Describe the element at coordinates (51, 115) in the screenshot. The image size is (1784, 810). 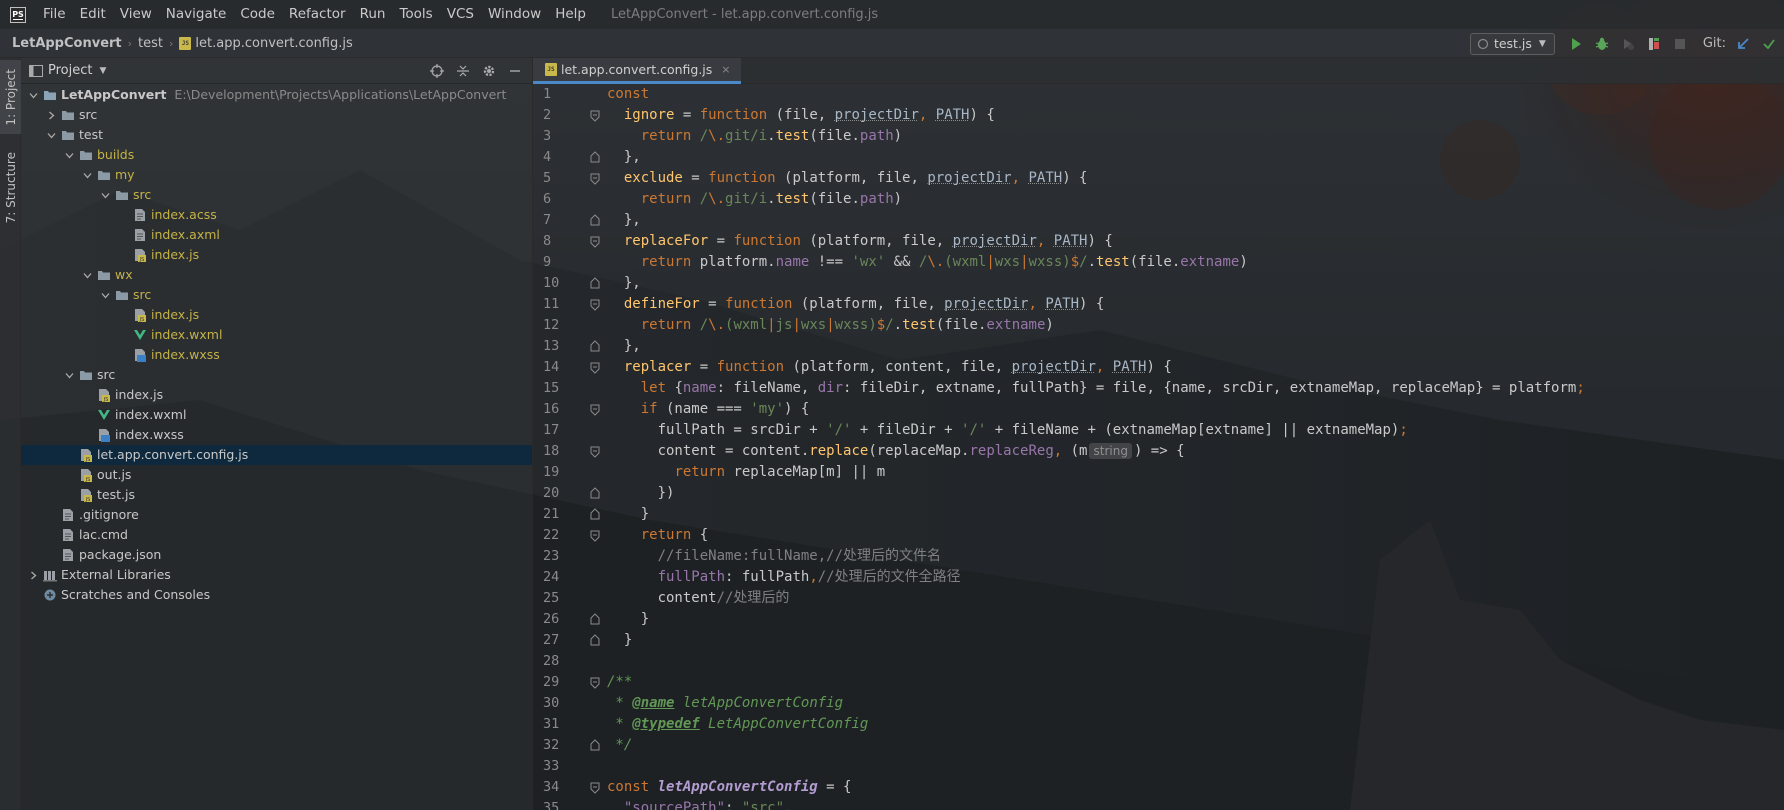
I see `chevron-right-icon` at that location.